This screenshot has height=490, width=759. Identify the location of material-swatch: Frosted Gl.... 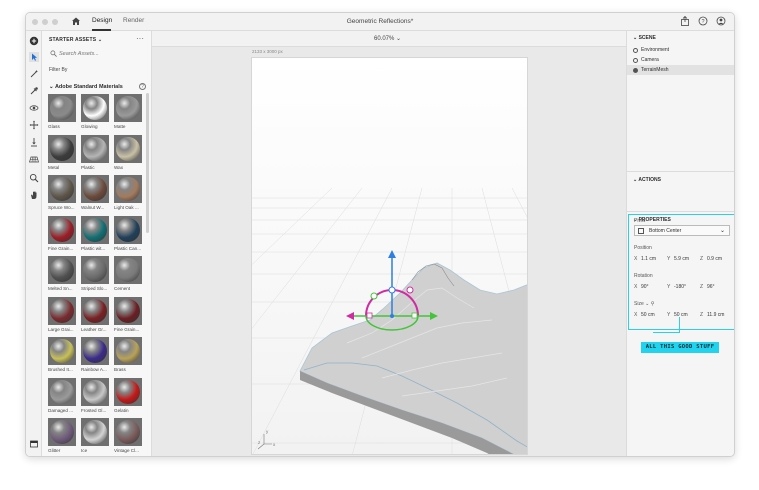
(95, 398).